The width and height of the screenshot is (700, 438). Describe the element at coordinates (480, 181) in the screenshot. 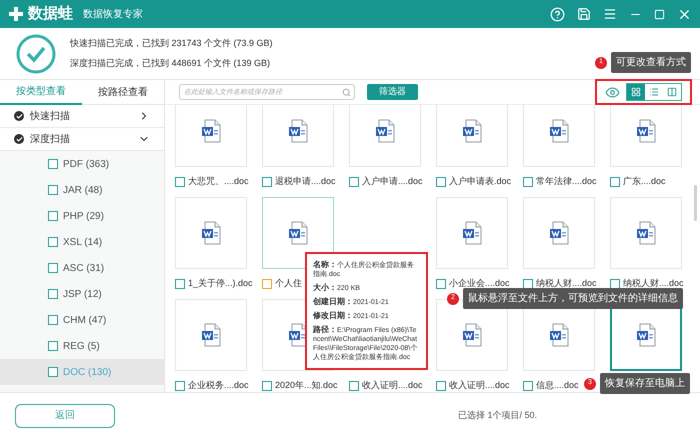

I see `file-name: 入户申请表.doc` at that location.